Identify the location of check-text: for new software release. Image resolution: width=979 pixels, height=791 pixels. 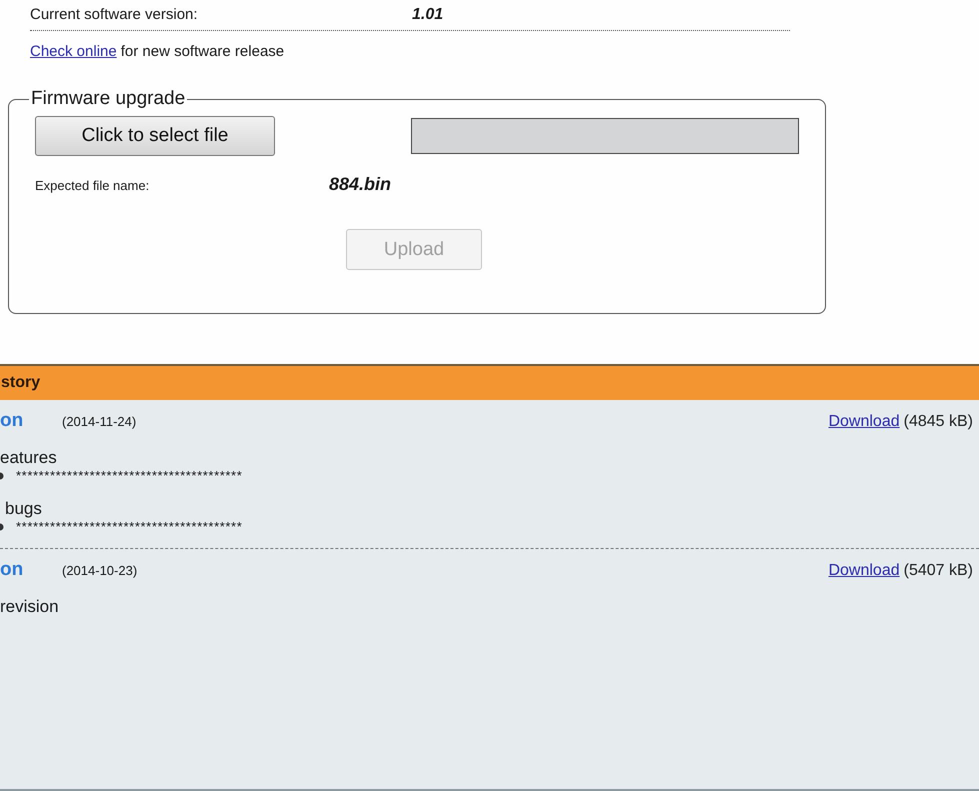
(202, 51).